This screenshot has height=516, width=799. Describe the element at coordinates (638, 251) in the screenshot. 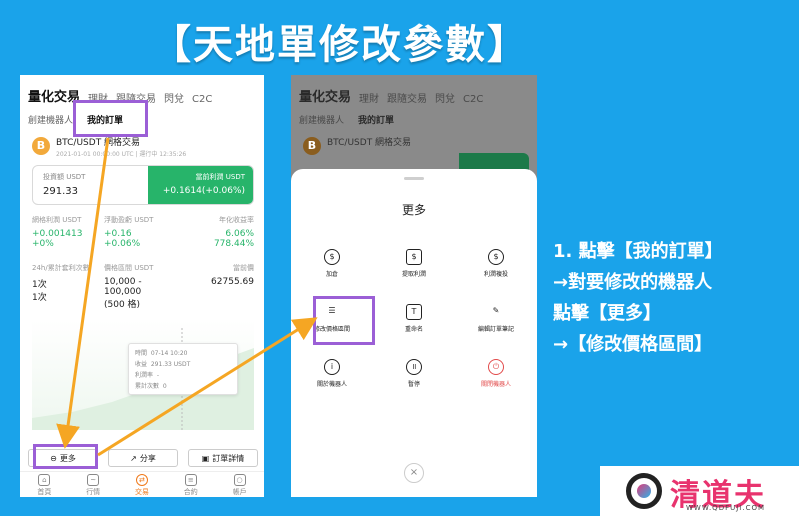

I see `instruction-line: 1. 點擊【我的訂單】` at that location.